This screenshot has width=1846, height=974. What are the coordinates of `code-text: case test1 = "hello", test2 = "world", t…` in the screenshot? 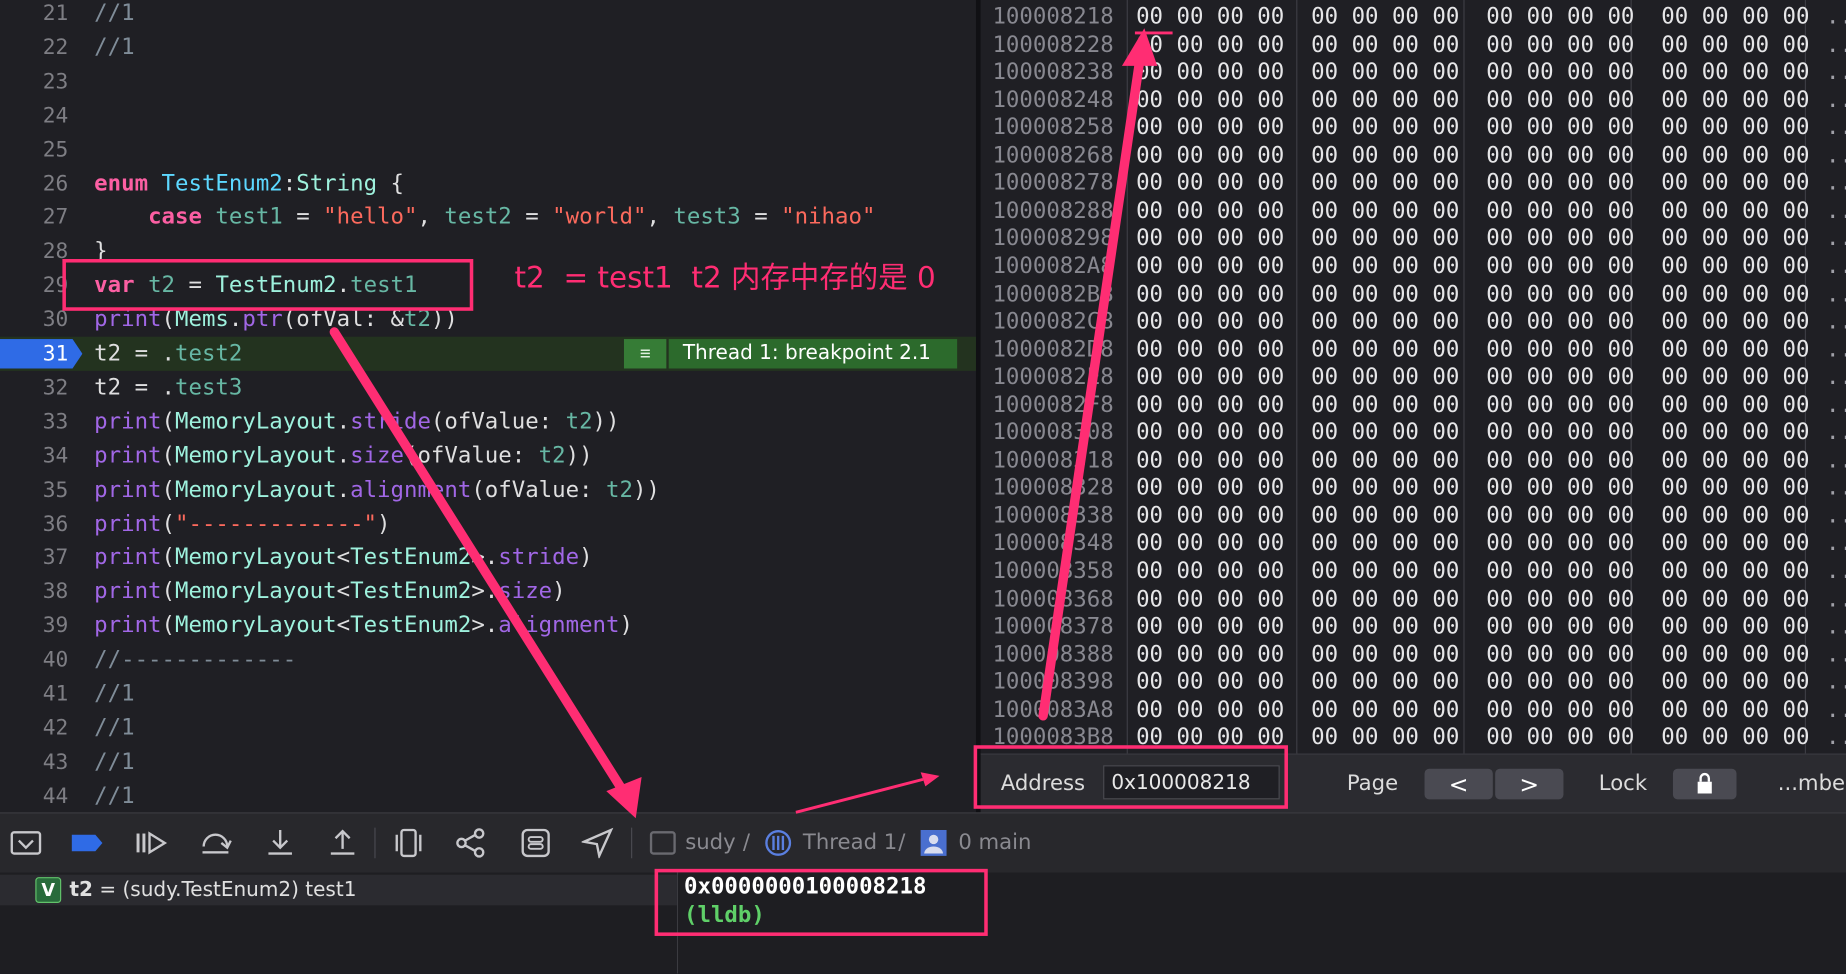 It's located at (512, 217).